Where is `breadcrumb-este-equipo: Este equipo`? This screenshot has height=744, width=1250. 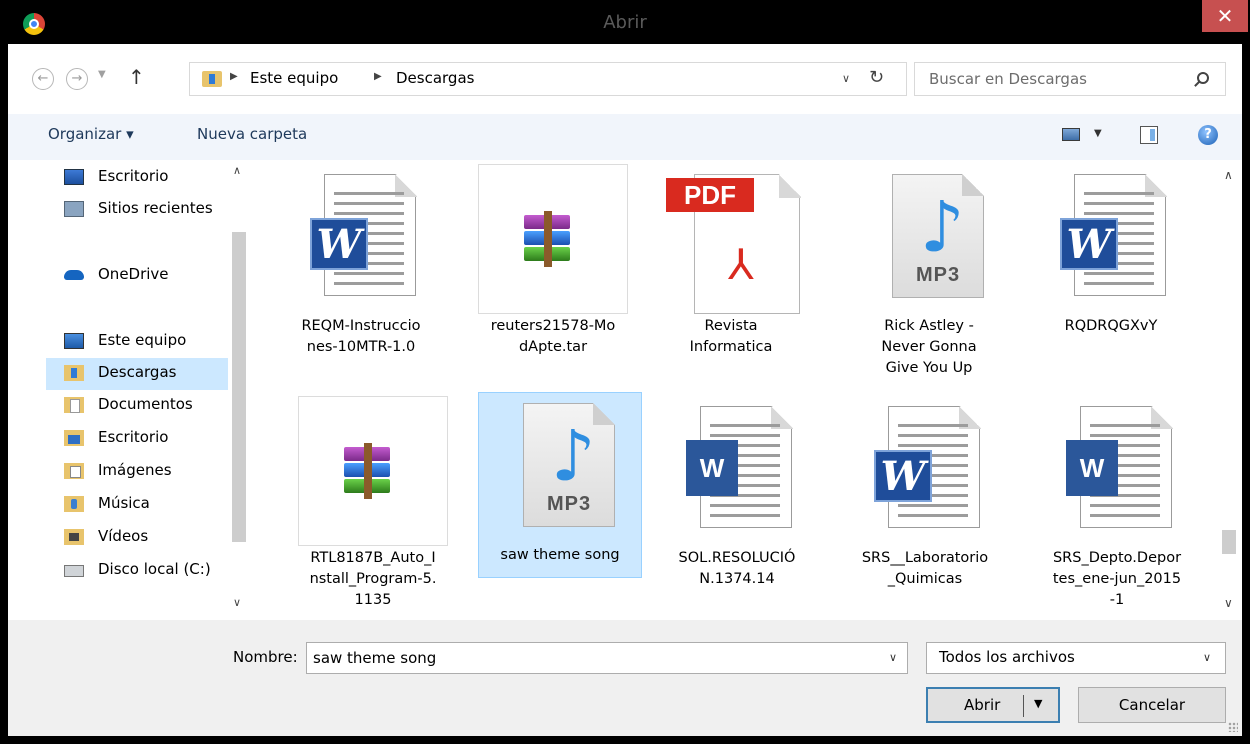
breadcrumb-este-equipo: Este equipo is located at coordinates (294, 78).